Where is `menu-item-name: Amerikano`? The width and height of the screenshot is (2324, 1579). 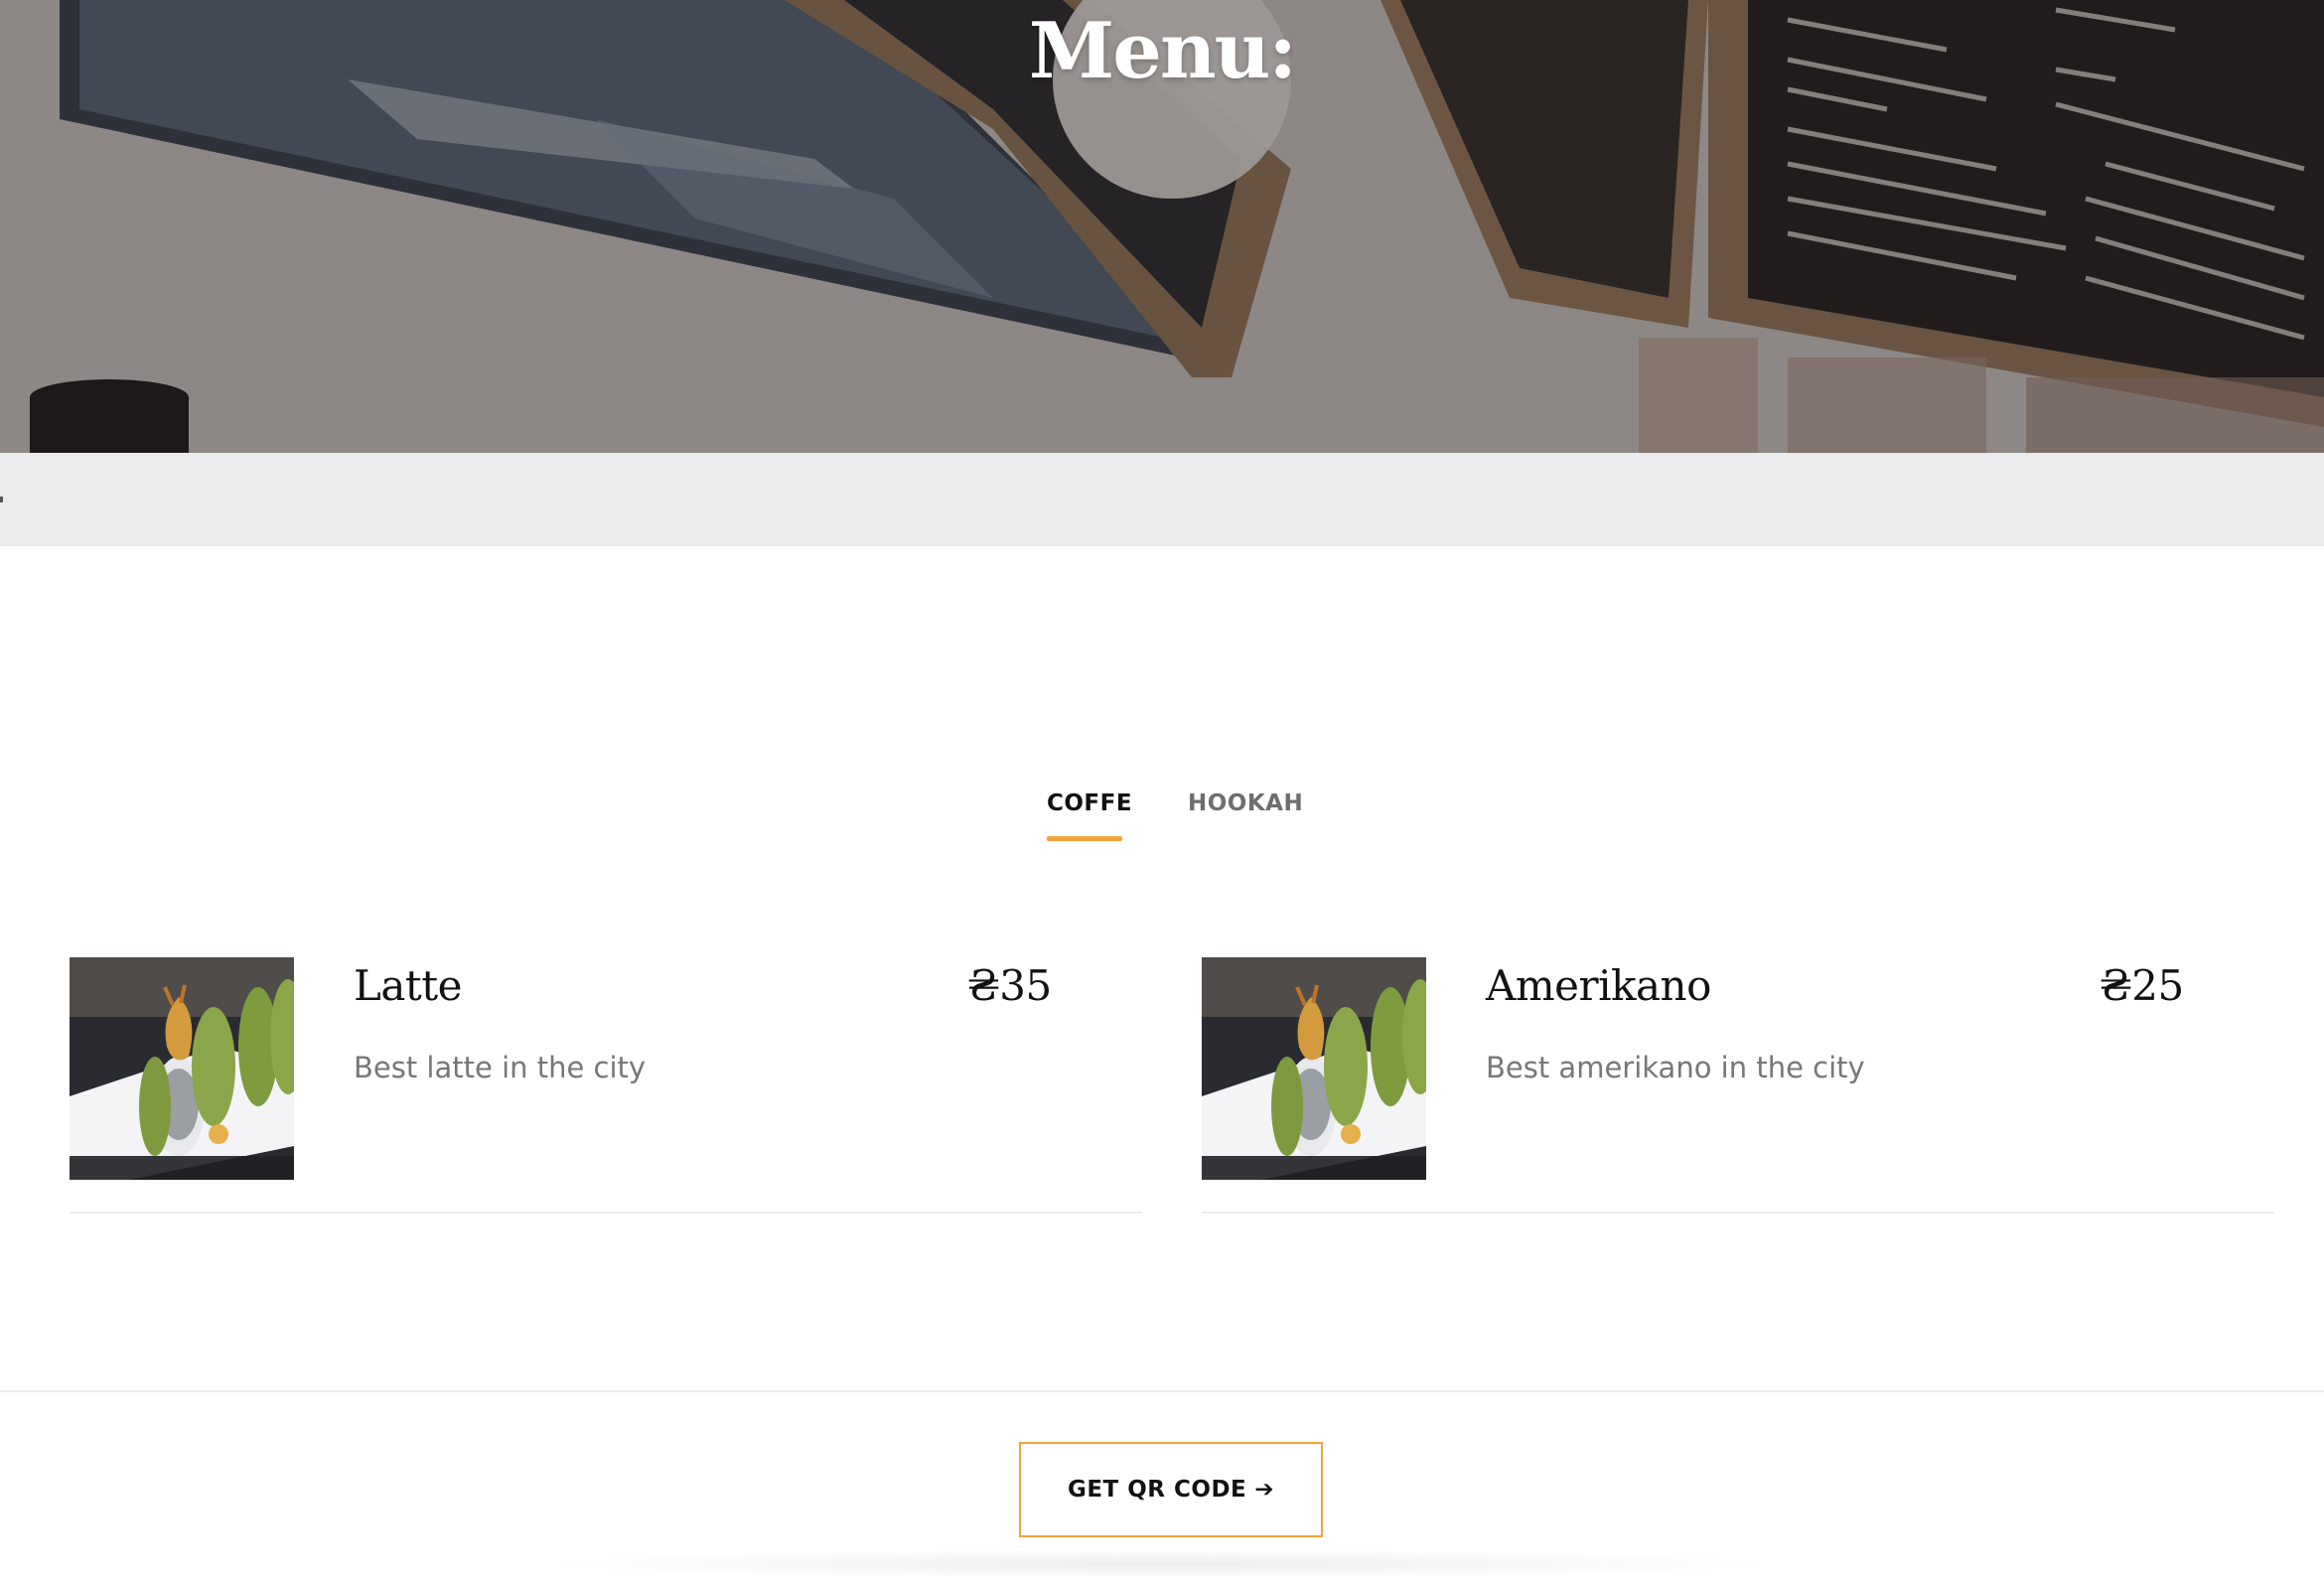 menu-item-name: Amerikano is located at coordinates (1598, 985).